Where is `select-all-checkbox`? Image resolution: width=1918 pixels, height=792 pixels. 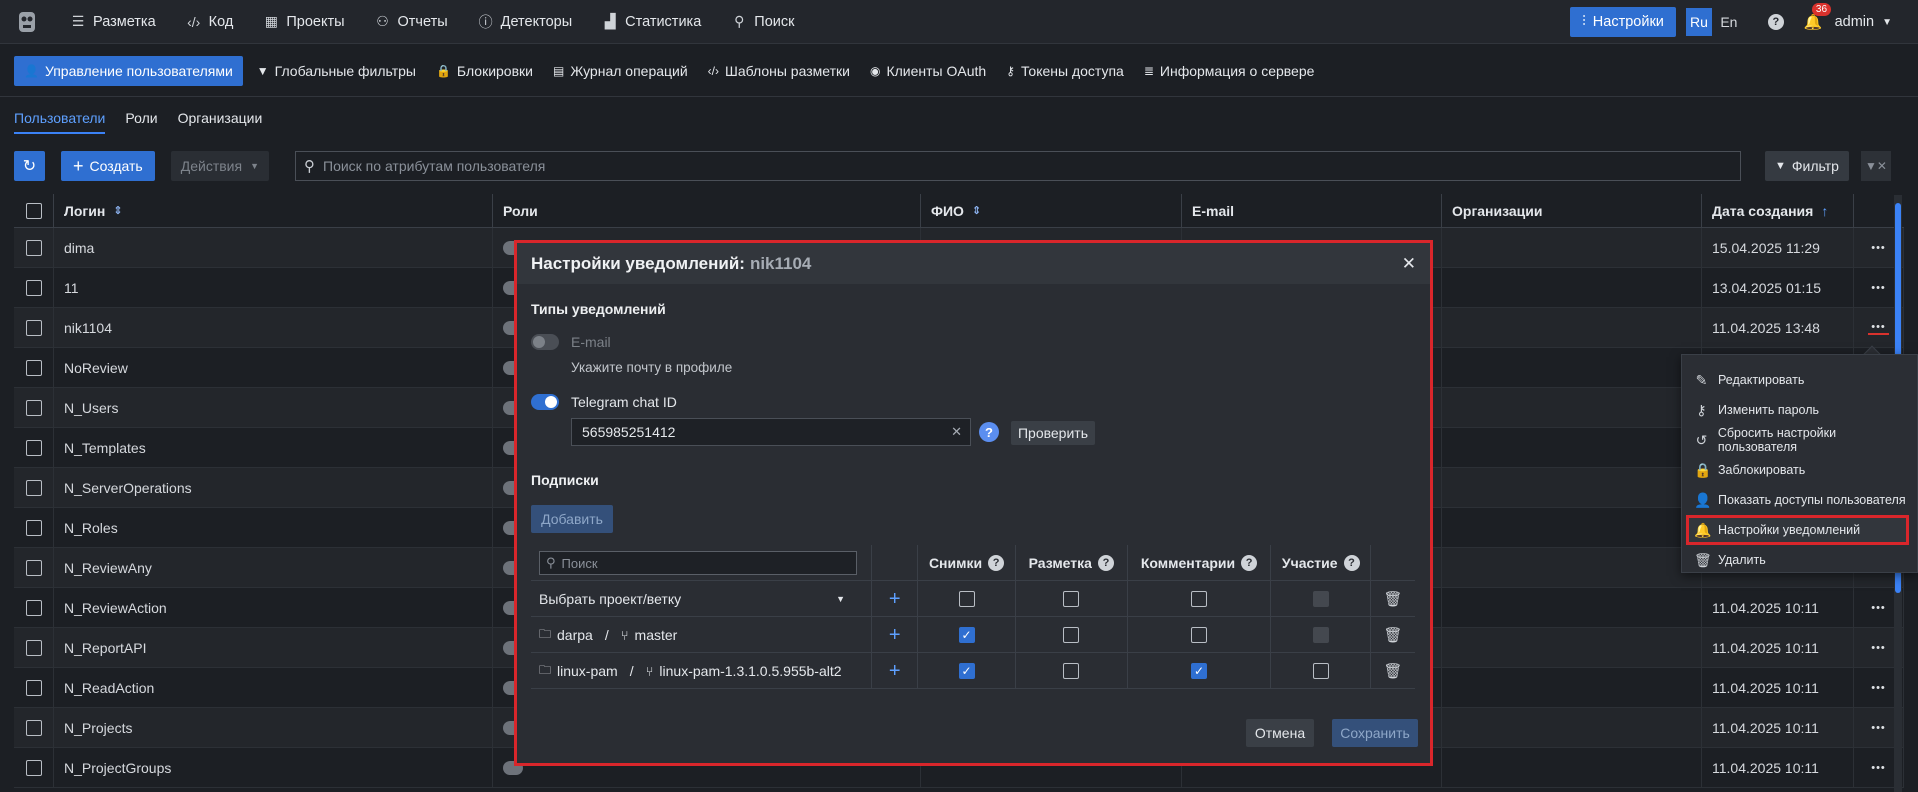
select-all-checkbox is located at coordinates (34, 210).